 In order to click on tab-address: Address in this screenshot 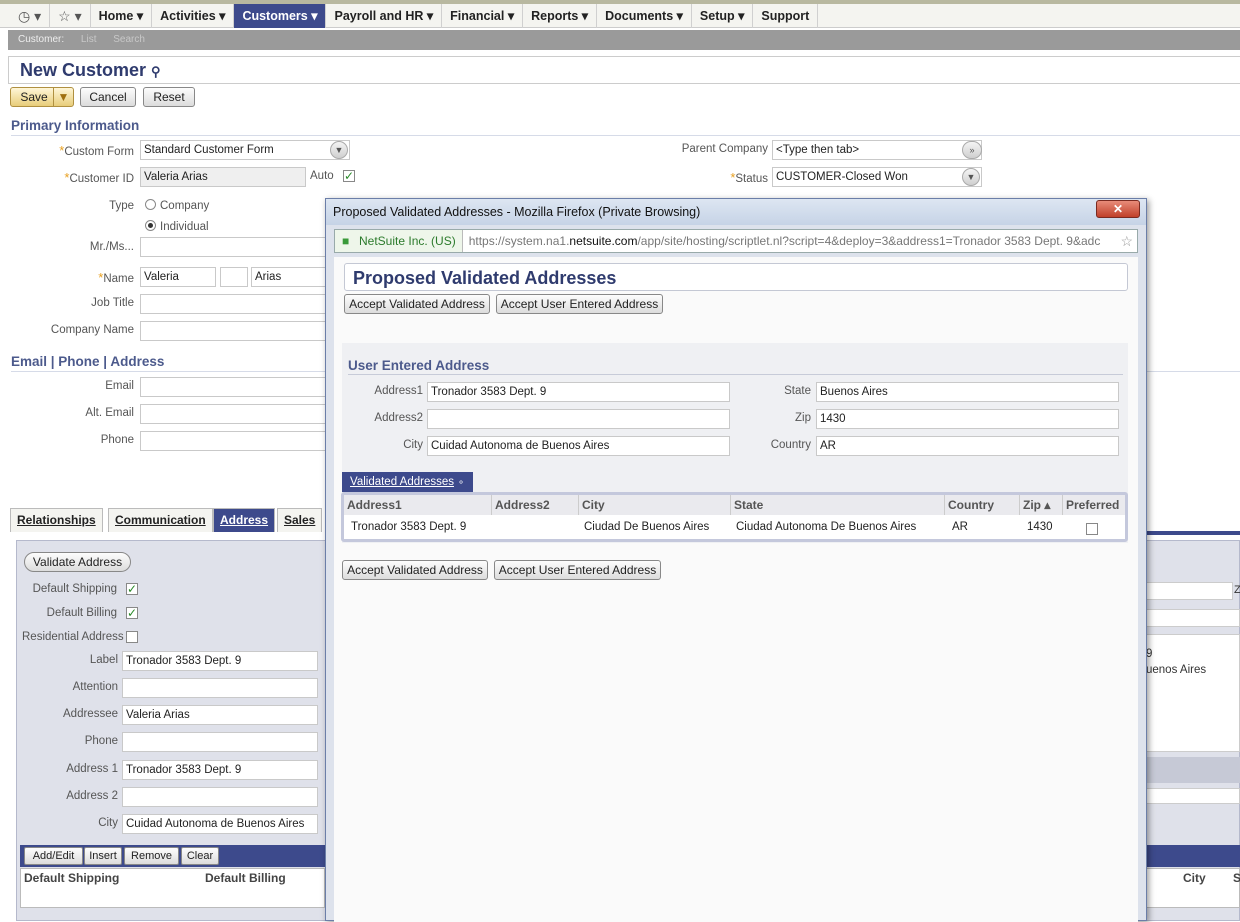, I will do `click(244, 520)`.